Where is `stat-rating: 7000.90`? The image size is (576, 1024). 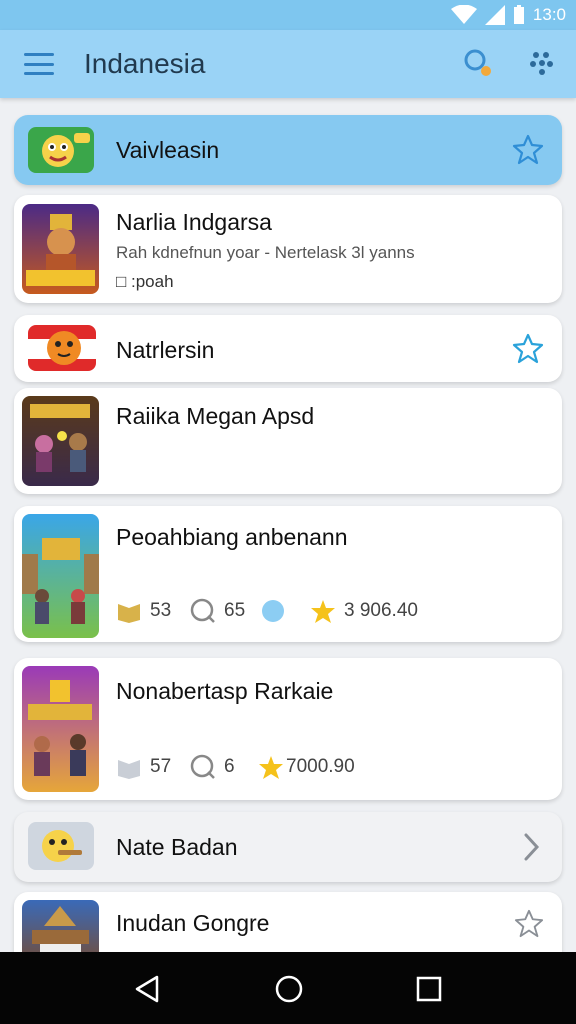 stat-rating: 7000.90 is located at coordinates (306, 767).